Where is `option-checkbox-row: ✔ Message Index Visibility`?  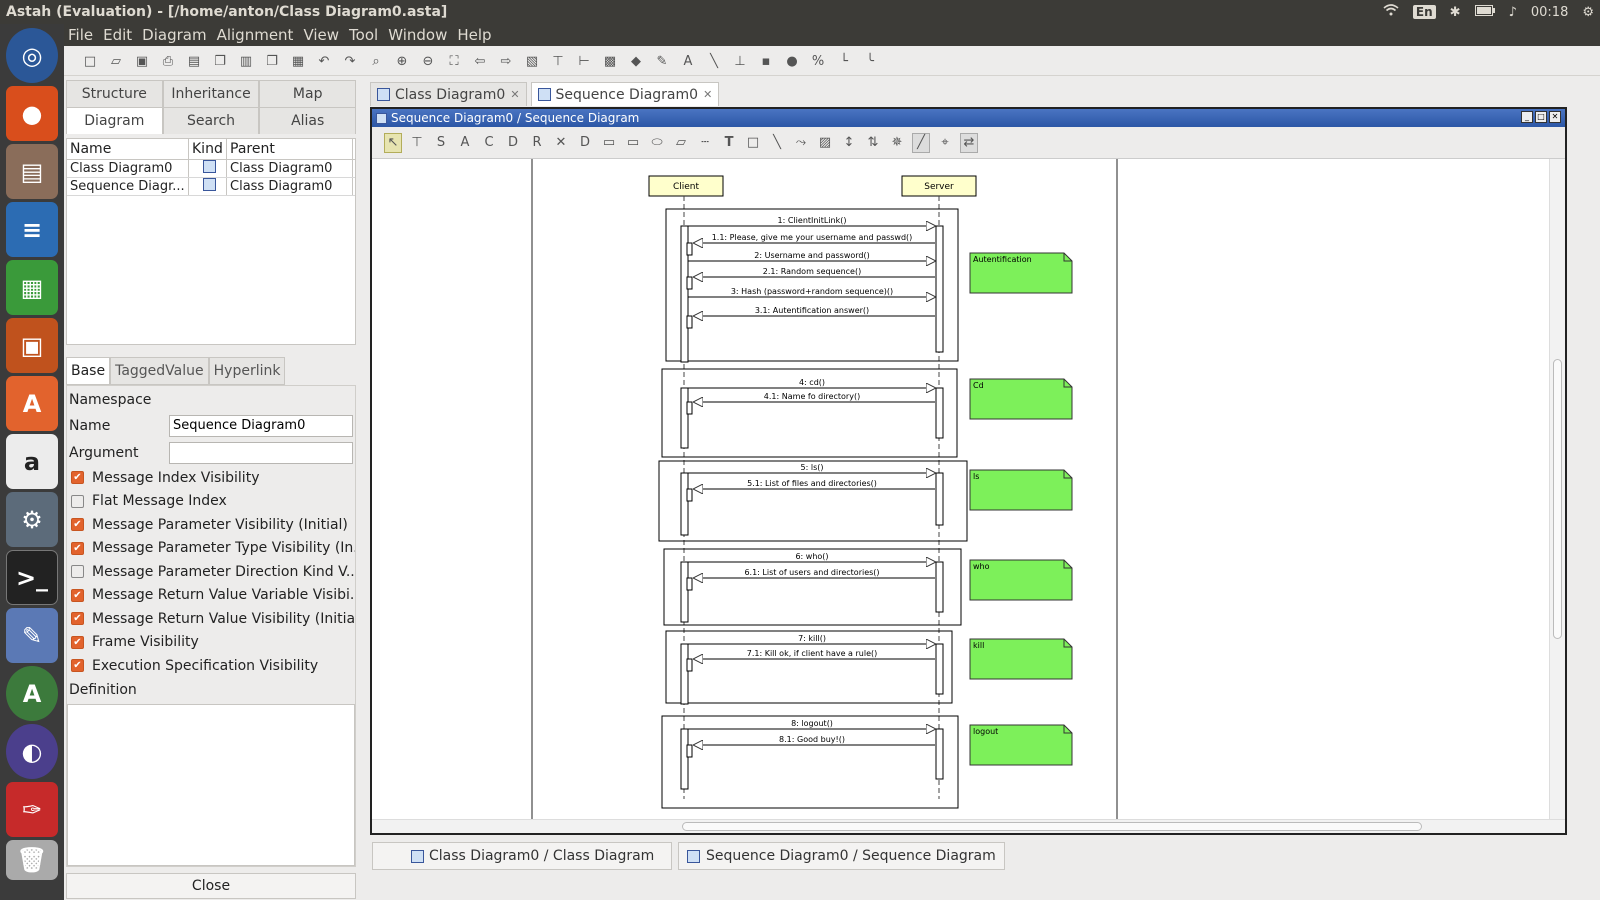 option-checkbox-row: ✔ Message Index Visibility is located at coordinates (211, 478).